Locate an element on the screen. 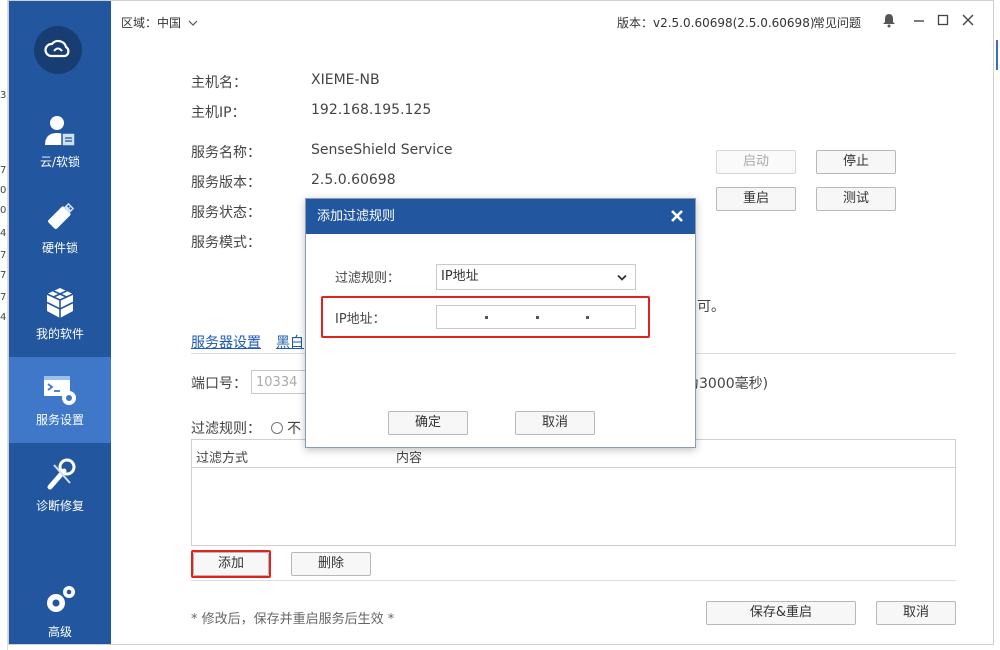 This screenshot has width=1000, height=650. column-filter-method: 过滤方式 is located at coordinates (222, 458).